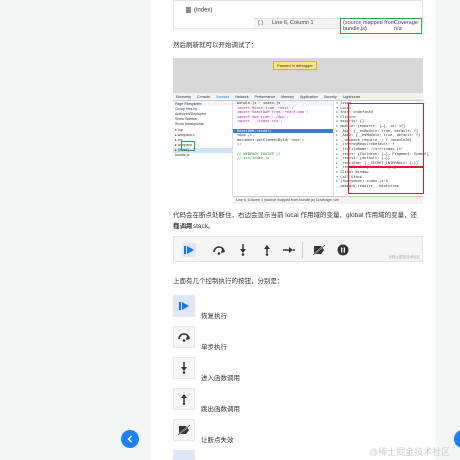 This screenshot has width=460, height=460. I want to click on deactivate-label: 让断点失效, so click(217, 440).